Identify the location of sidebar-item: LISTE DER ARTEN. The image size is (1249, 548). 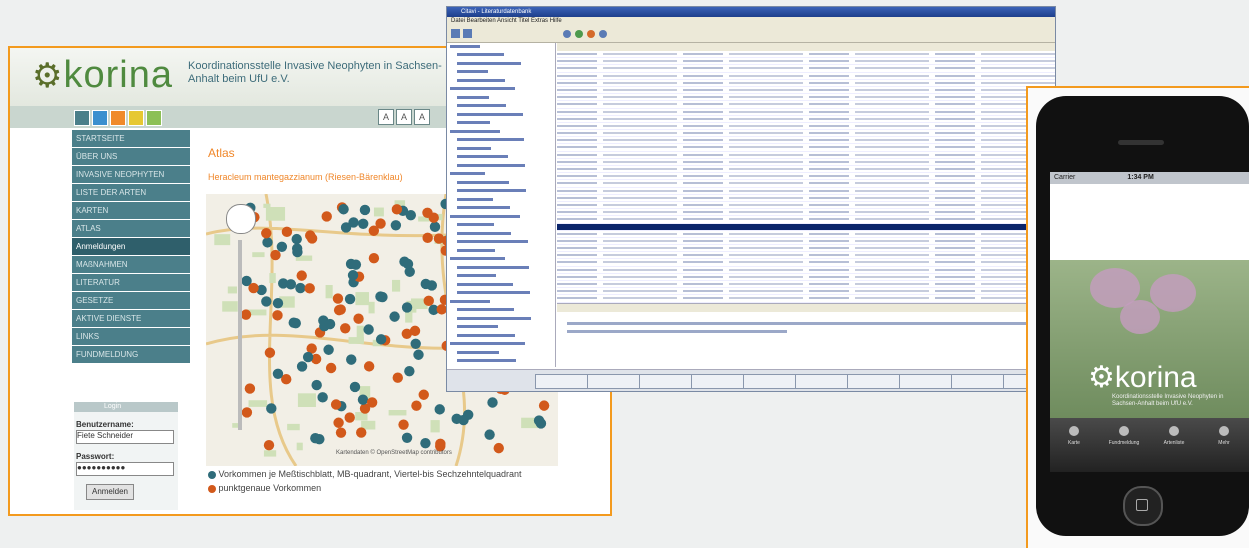
(131, 192).